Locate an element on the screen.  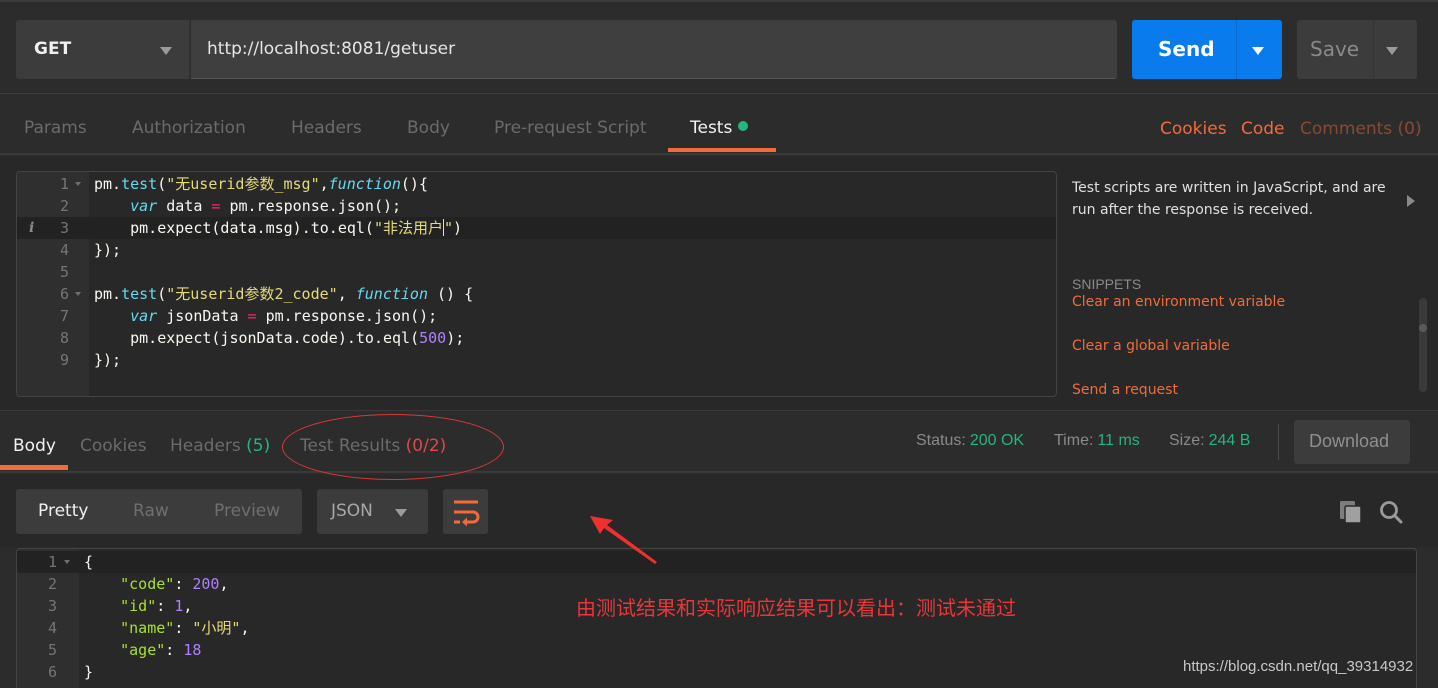
send-button: Send is located at coordinates (1207, 49).